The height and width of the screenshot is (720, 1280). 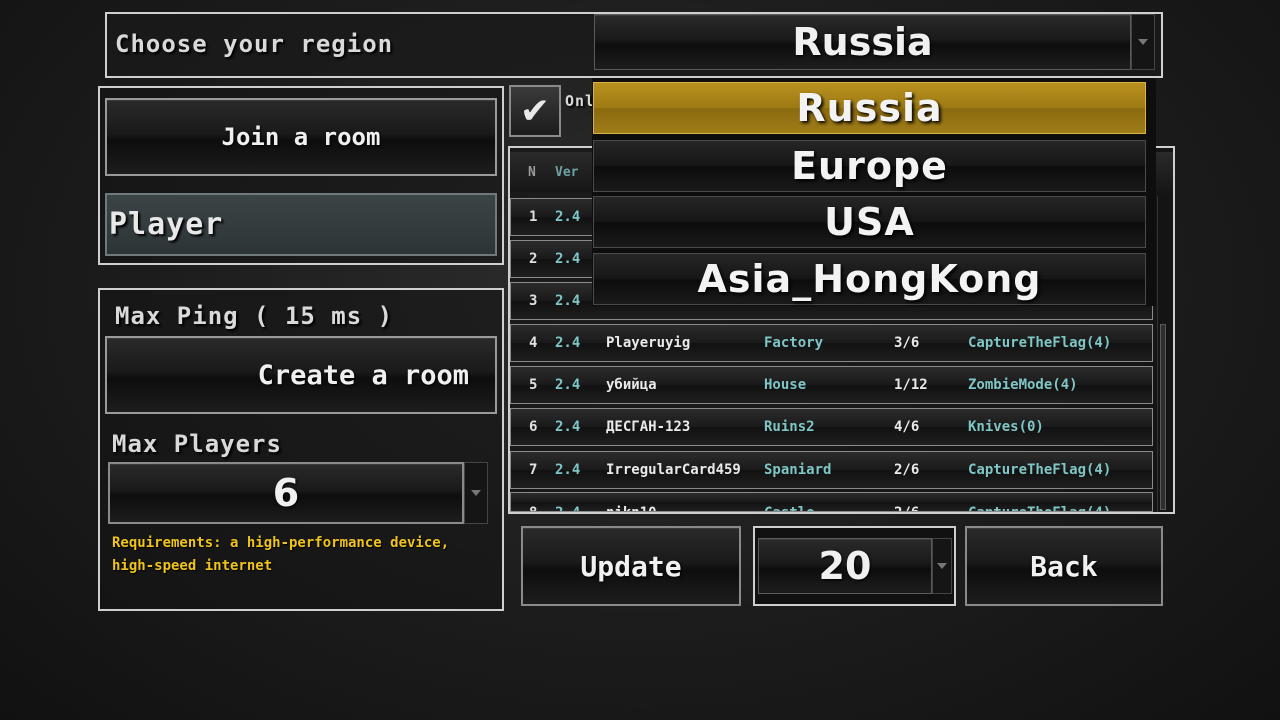 I want to click on row-map: Castle, so click(x=789, y=508).